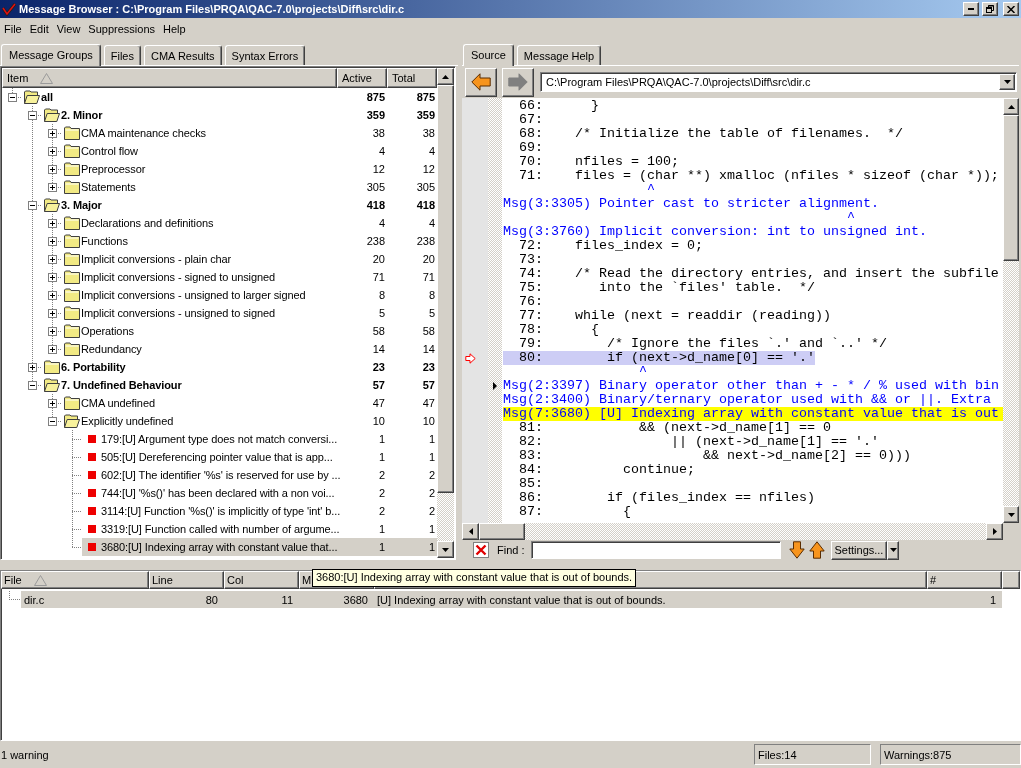 The width and height of the screenshot is (1021, 768). What do you see at coordinates (994, 531) in the screenshot?
I see `scroll-right-button` at bounding box center [994, 531].